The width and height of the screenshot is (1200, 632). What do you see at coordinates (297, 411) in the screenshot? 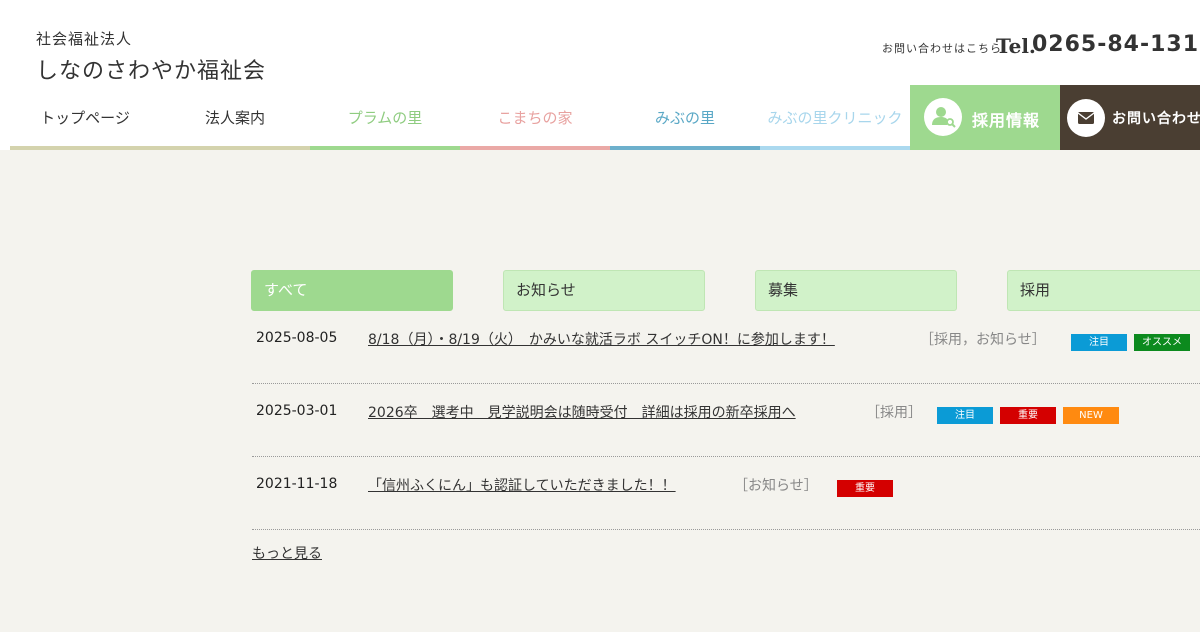
I see `news-date: 2025-03-01` at bounding box center [297, 411].